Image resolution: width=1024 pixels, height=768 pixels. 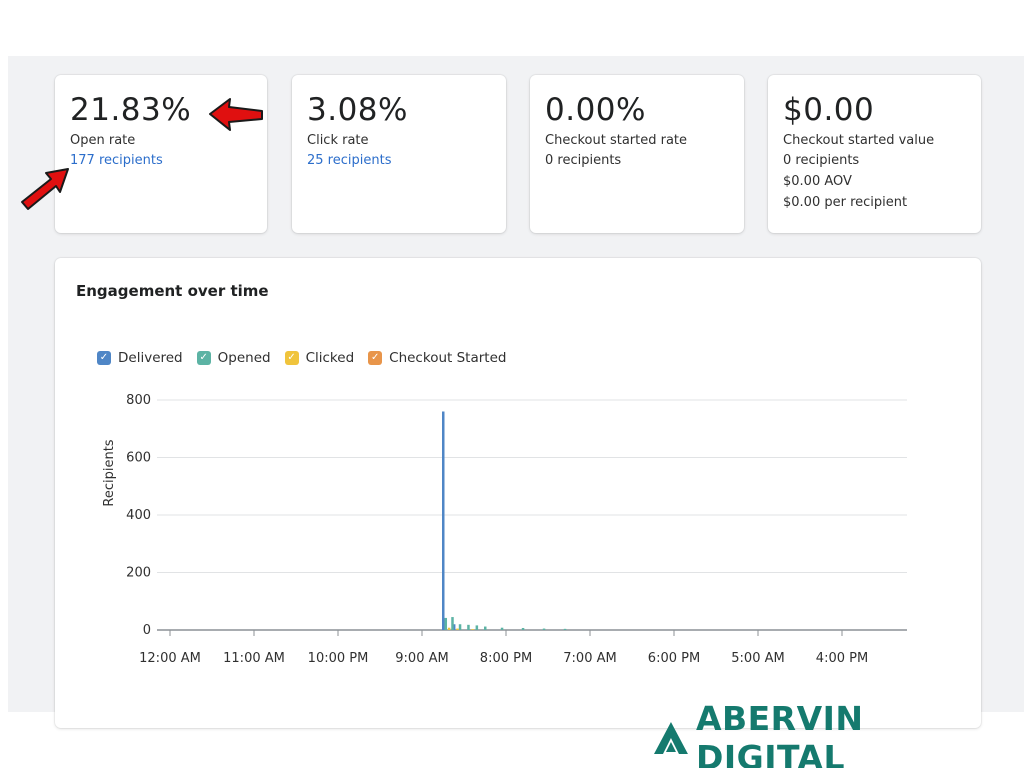 What do you see at coordinates (138, 400) in the screenshot?
I see `y-tick-label: 800` at bounding box center [138, 400].